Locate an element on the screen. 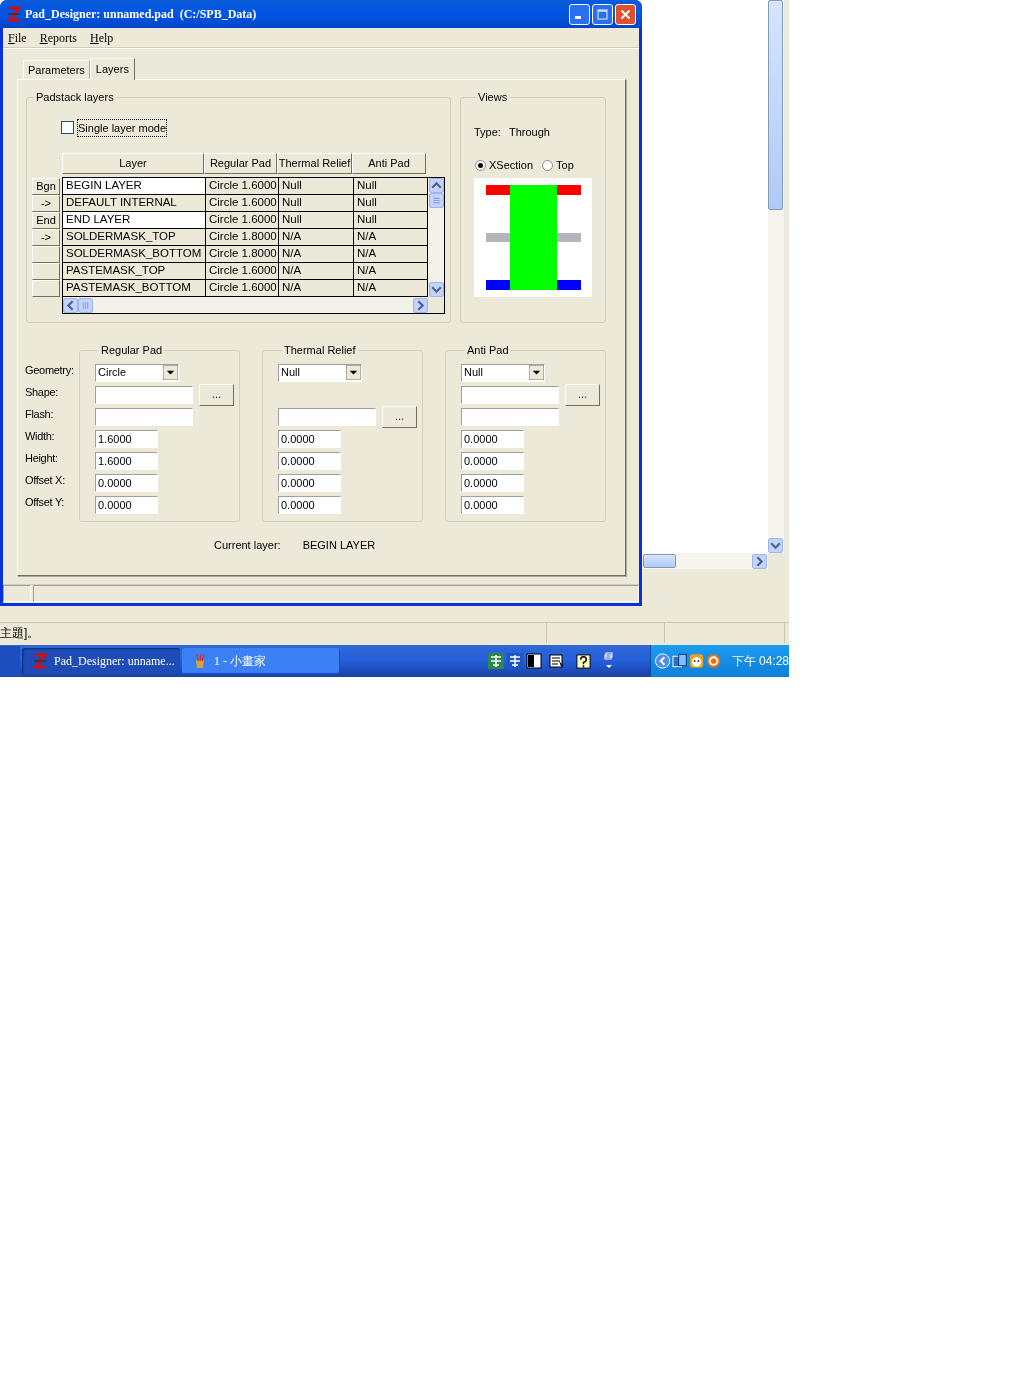  checkbox-label: Single layer mode is located at coordinates (122, 127).